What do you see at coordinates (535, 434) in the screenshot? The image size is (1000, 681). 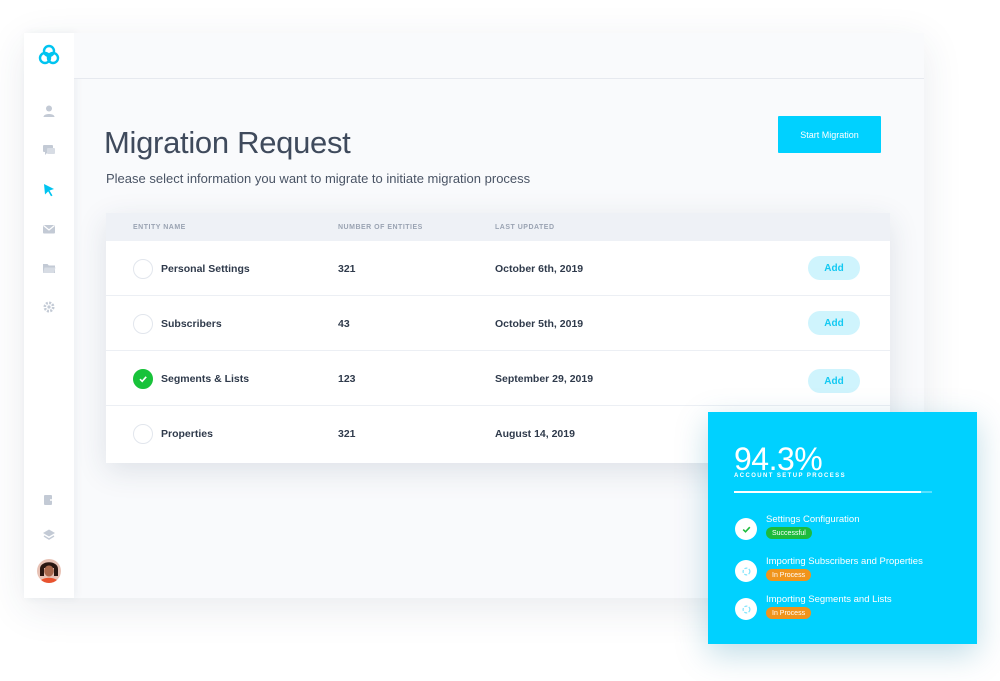 I see `last-updated: August 14, 2019` at bounding box center [535, 434].